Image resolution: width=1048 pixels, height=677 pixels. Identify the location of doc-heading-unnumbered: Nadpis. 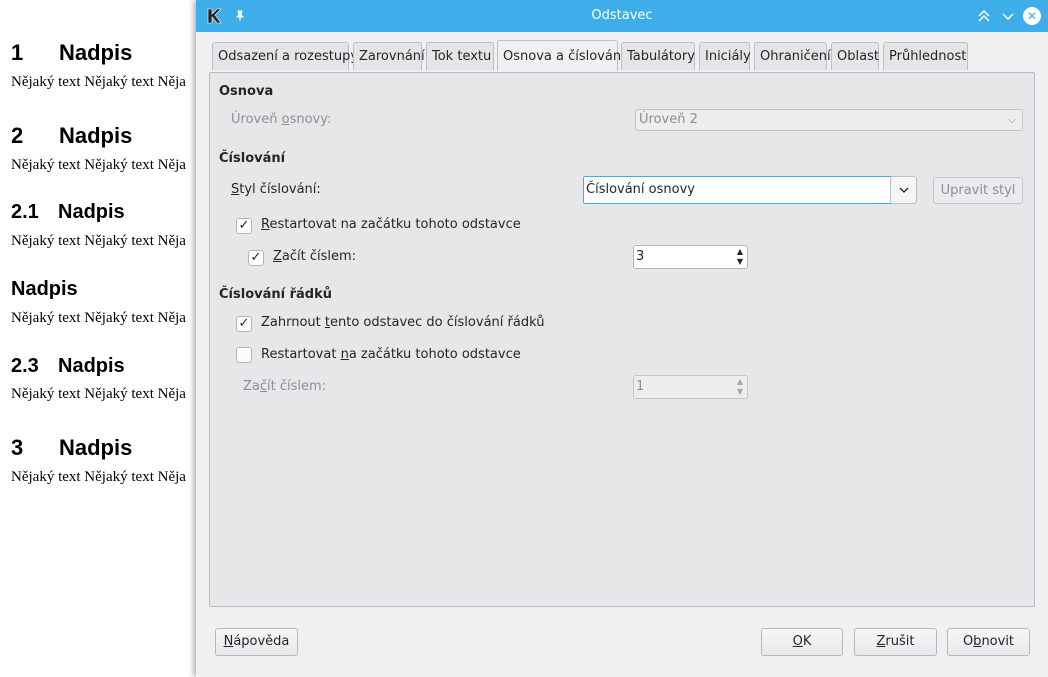
(44, 289).